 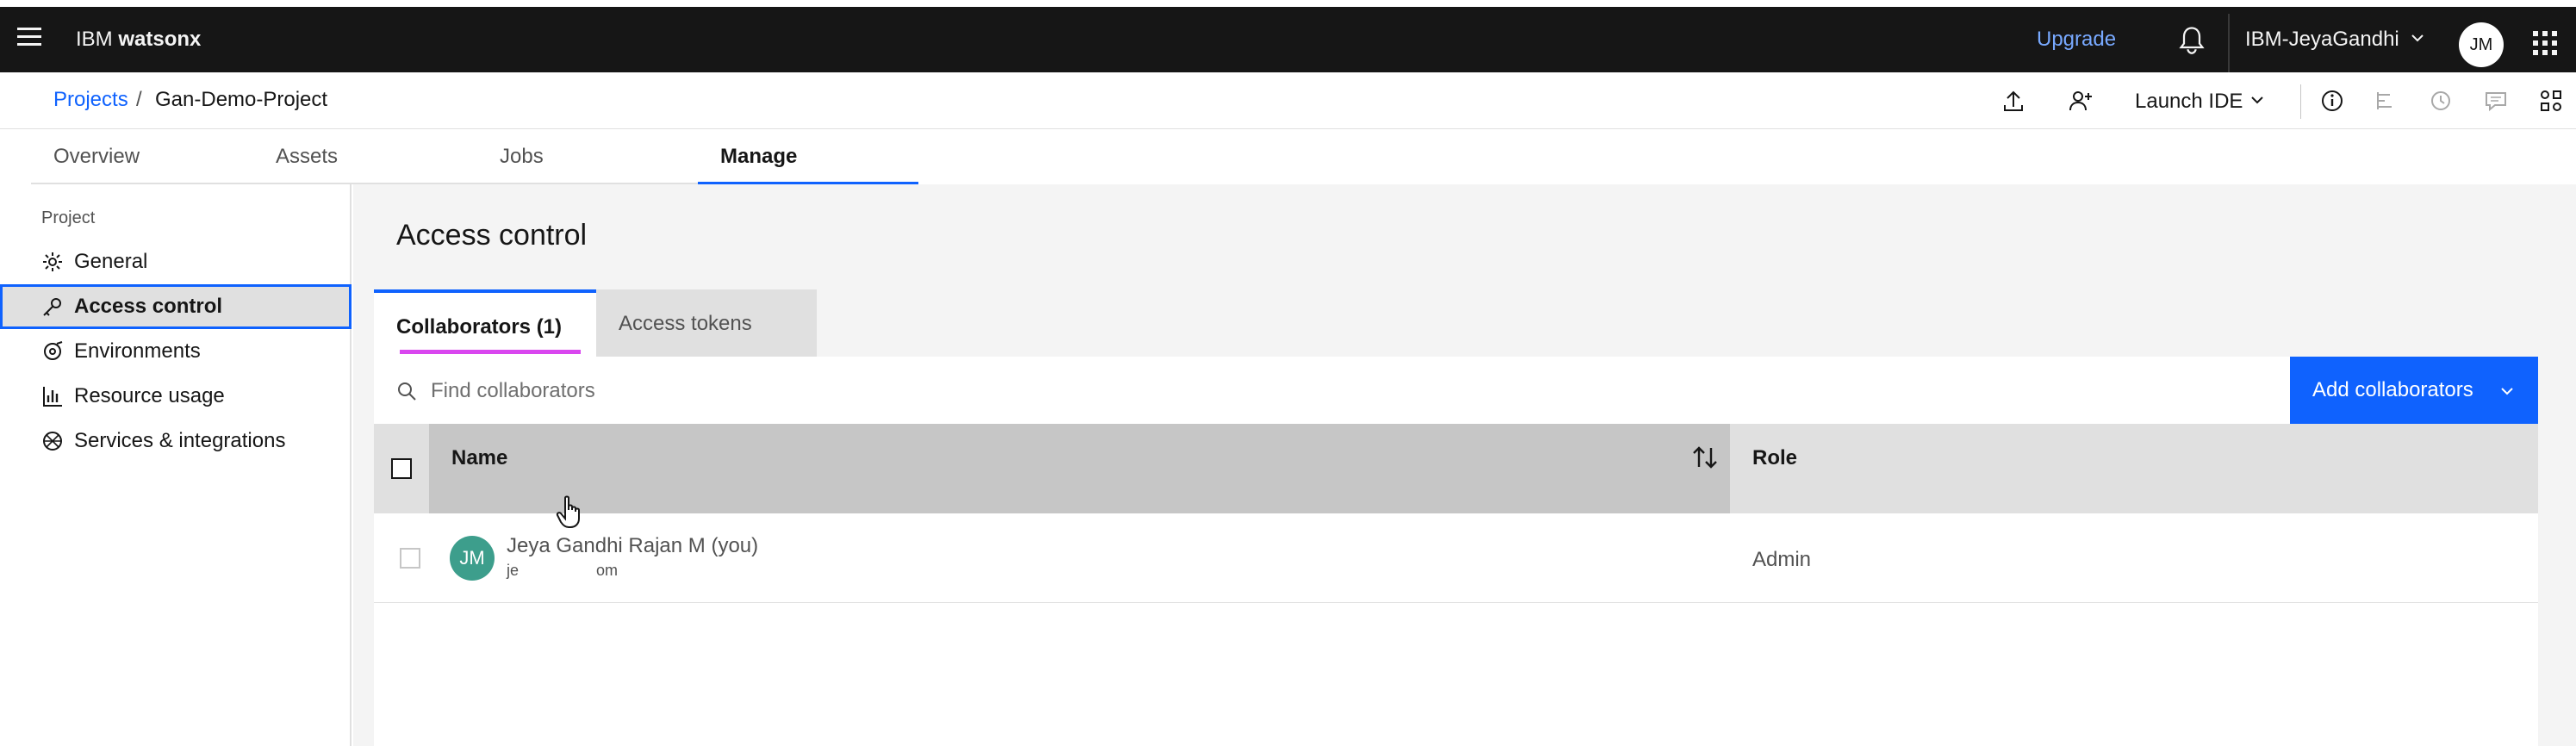 What do you see at coordinates (2386, 101) in the screenshot?
I see `flow-icon` at bounding box center [2386, 101].